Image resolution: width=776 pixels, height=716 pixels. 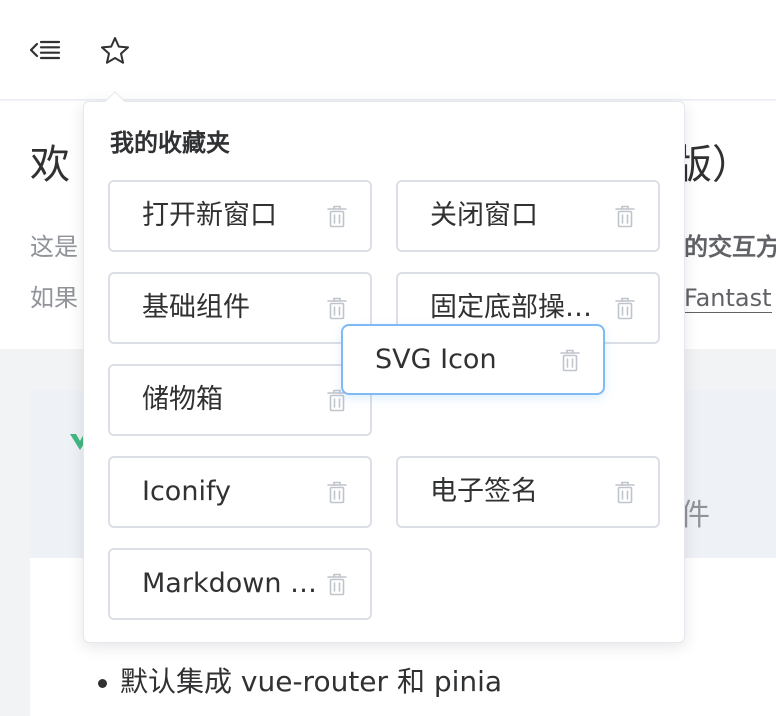 What do you see at coordinates (186, 491) in the screenshot?
I see `favorite-item-label: Iconify` at bounding box center [186, 491].